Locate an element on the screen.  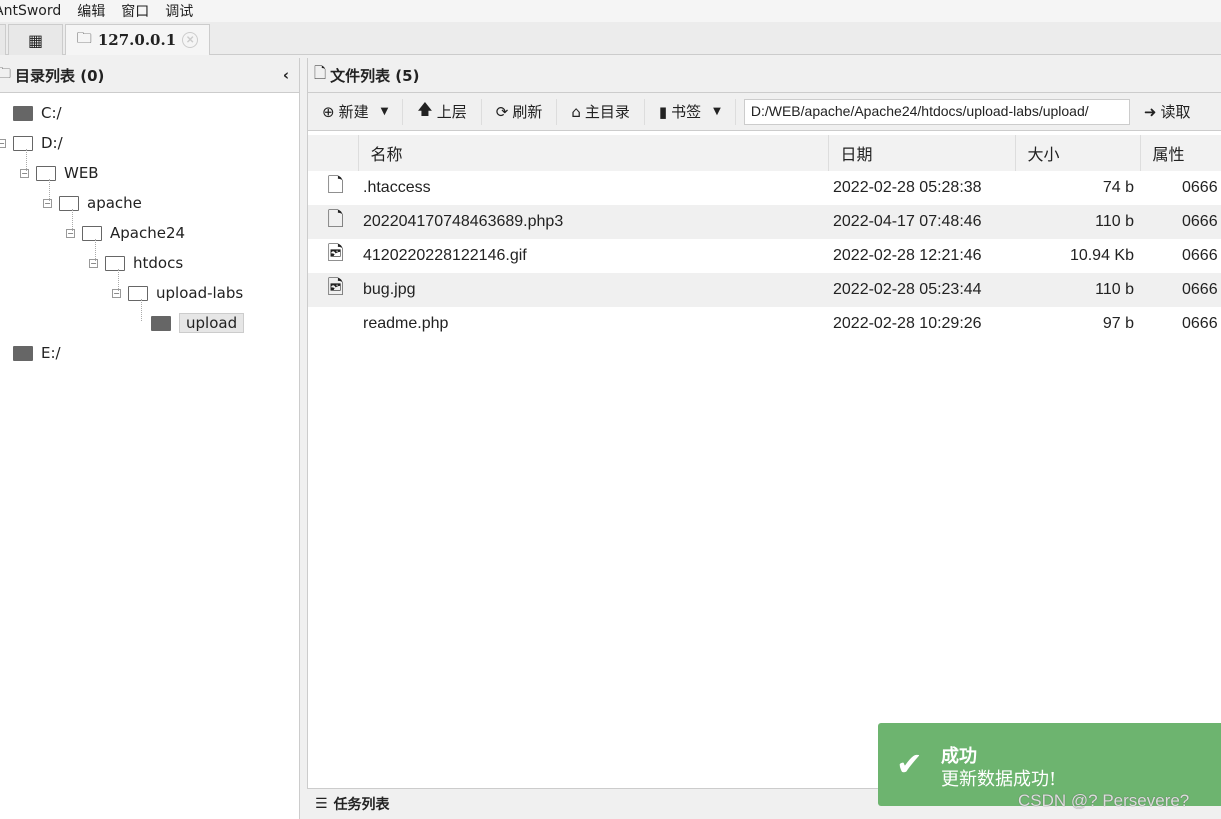
directory-panel-header: 🗀 目录列表 (0) ‹ is located at coordinates (149, 75).